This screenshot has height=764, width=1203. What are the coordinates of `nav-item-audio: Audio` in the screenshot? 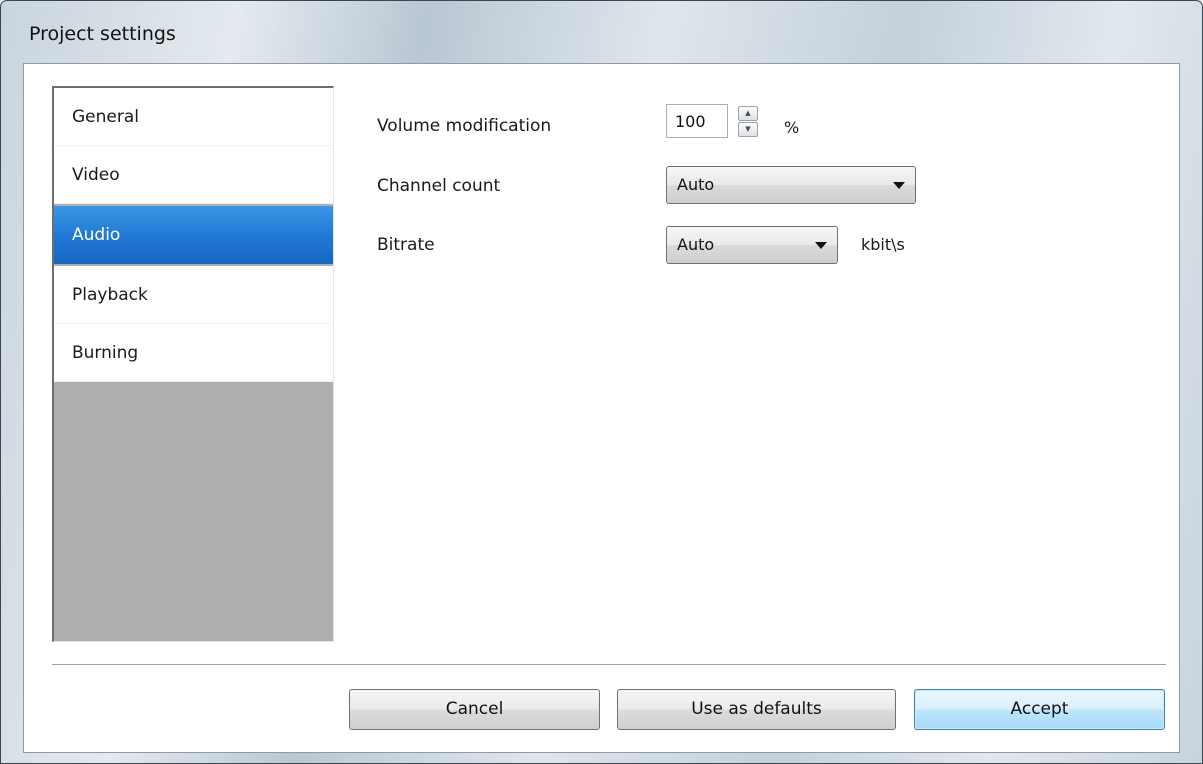 It's located at (193, 235).